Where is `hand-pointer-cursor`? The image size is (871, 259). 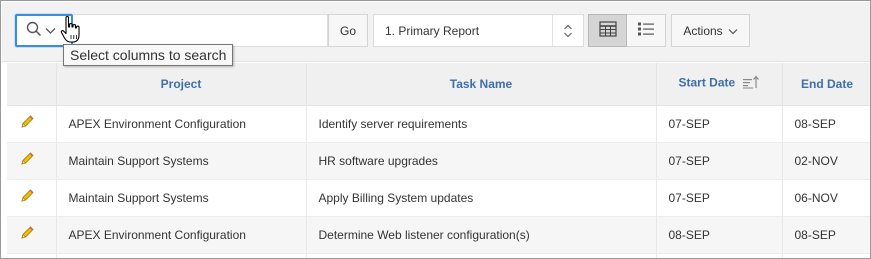
hand-pointer-cursor is located at coordinates (71, 30).